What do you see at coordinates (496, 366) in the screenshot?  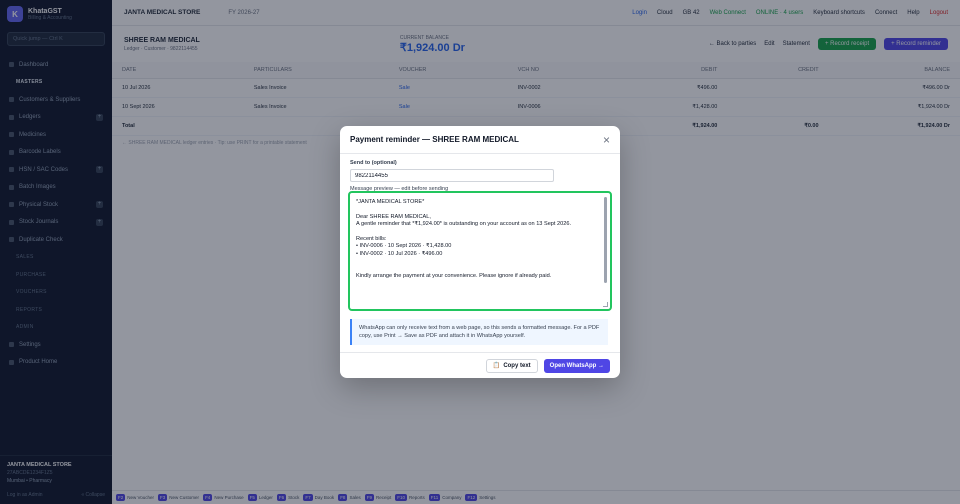 I see `clipboard-icon: 📋` at bounding box center [496, 366].